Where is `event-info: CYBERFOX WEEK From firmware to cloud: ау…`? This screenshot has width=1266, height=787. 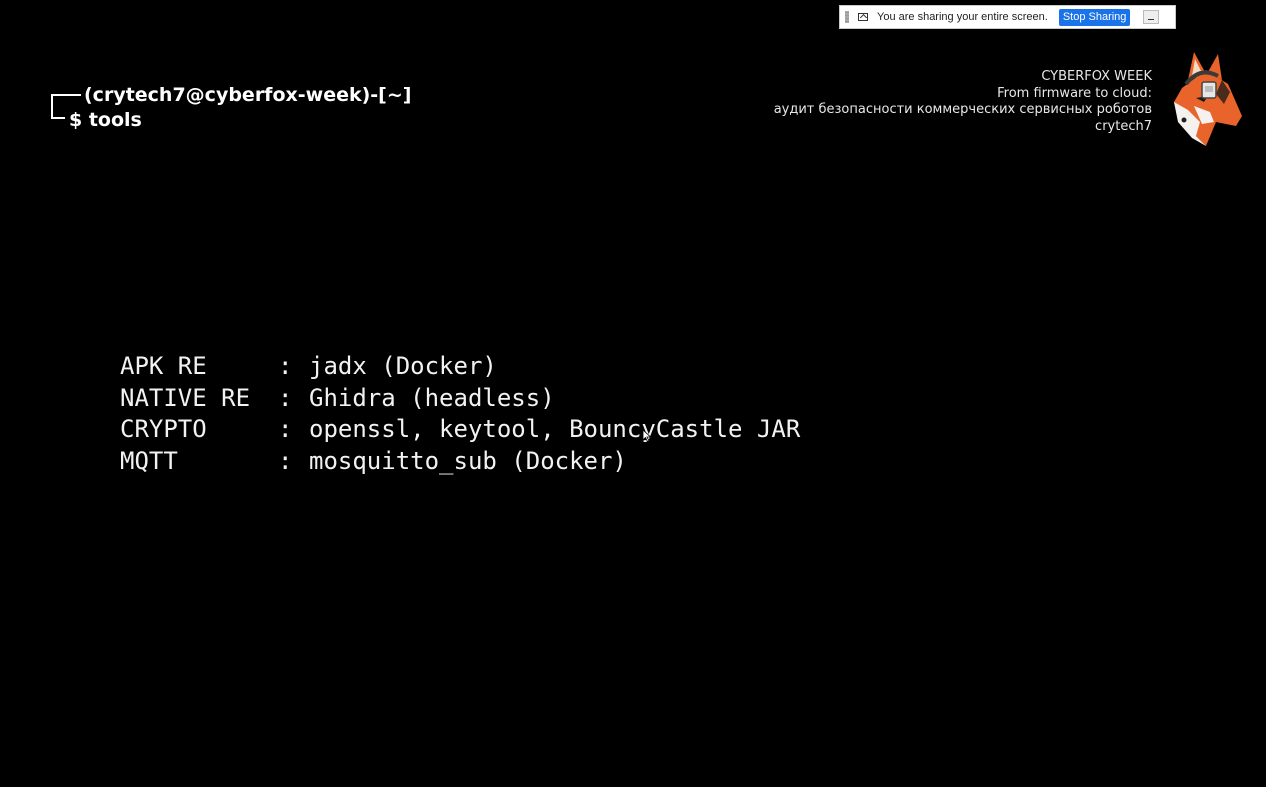
event-info: CYBERFOX WEEK From firmware to cloud: ау… is located at coordinates (963, 102).